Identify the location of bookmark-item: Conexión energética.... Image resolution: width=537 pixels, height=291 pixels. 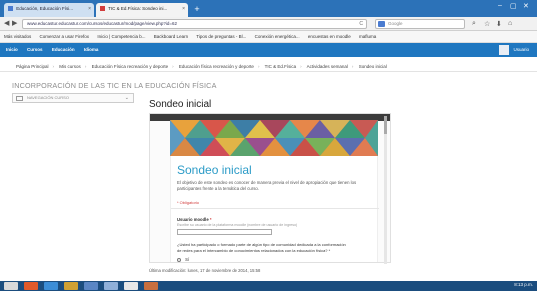
(277, 36).